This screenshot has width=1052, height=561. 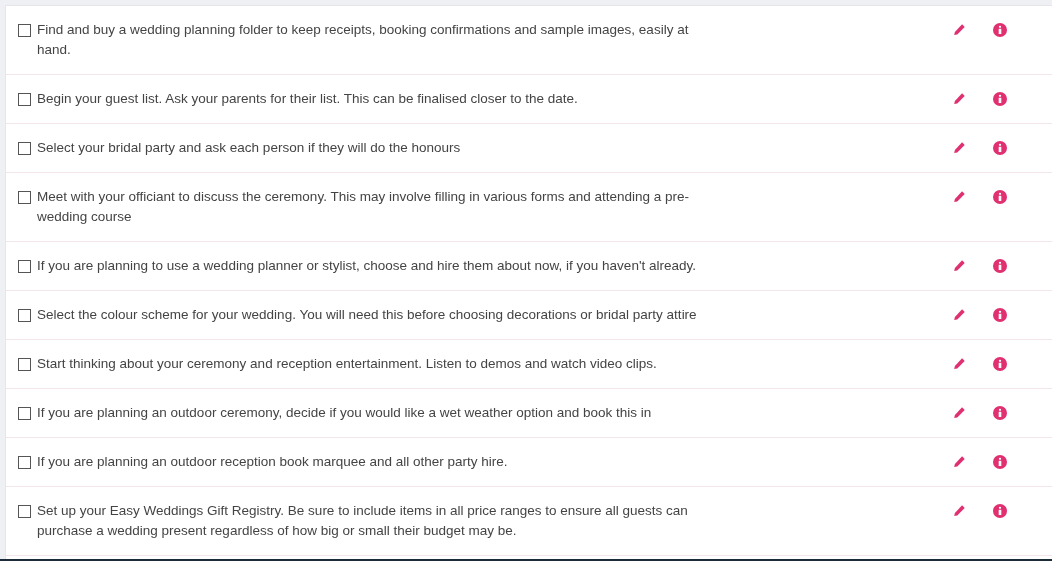 What do you see at coordinates (364, 207) in the screenshot?
I see `task-text: Meet with your officiant to discuss the ceremony. This may involve filling in various forms and attending a pre-wedding course` at bounding box center [364, 207].